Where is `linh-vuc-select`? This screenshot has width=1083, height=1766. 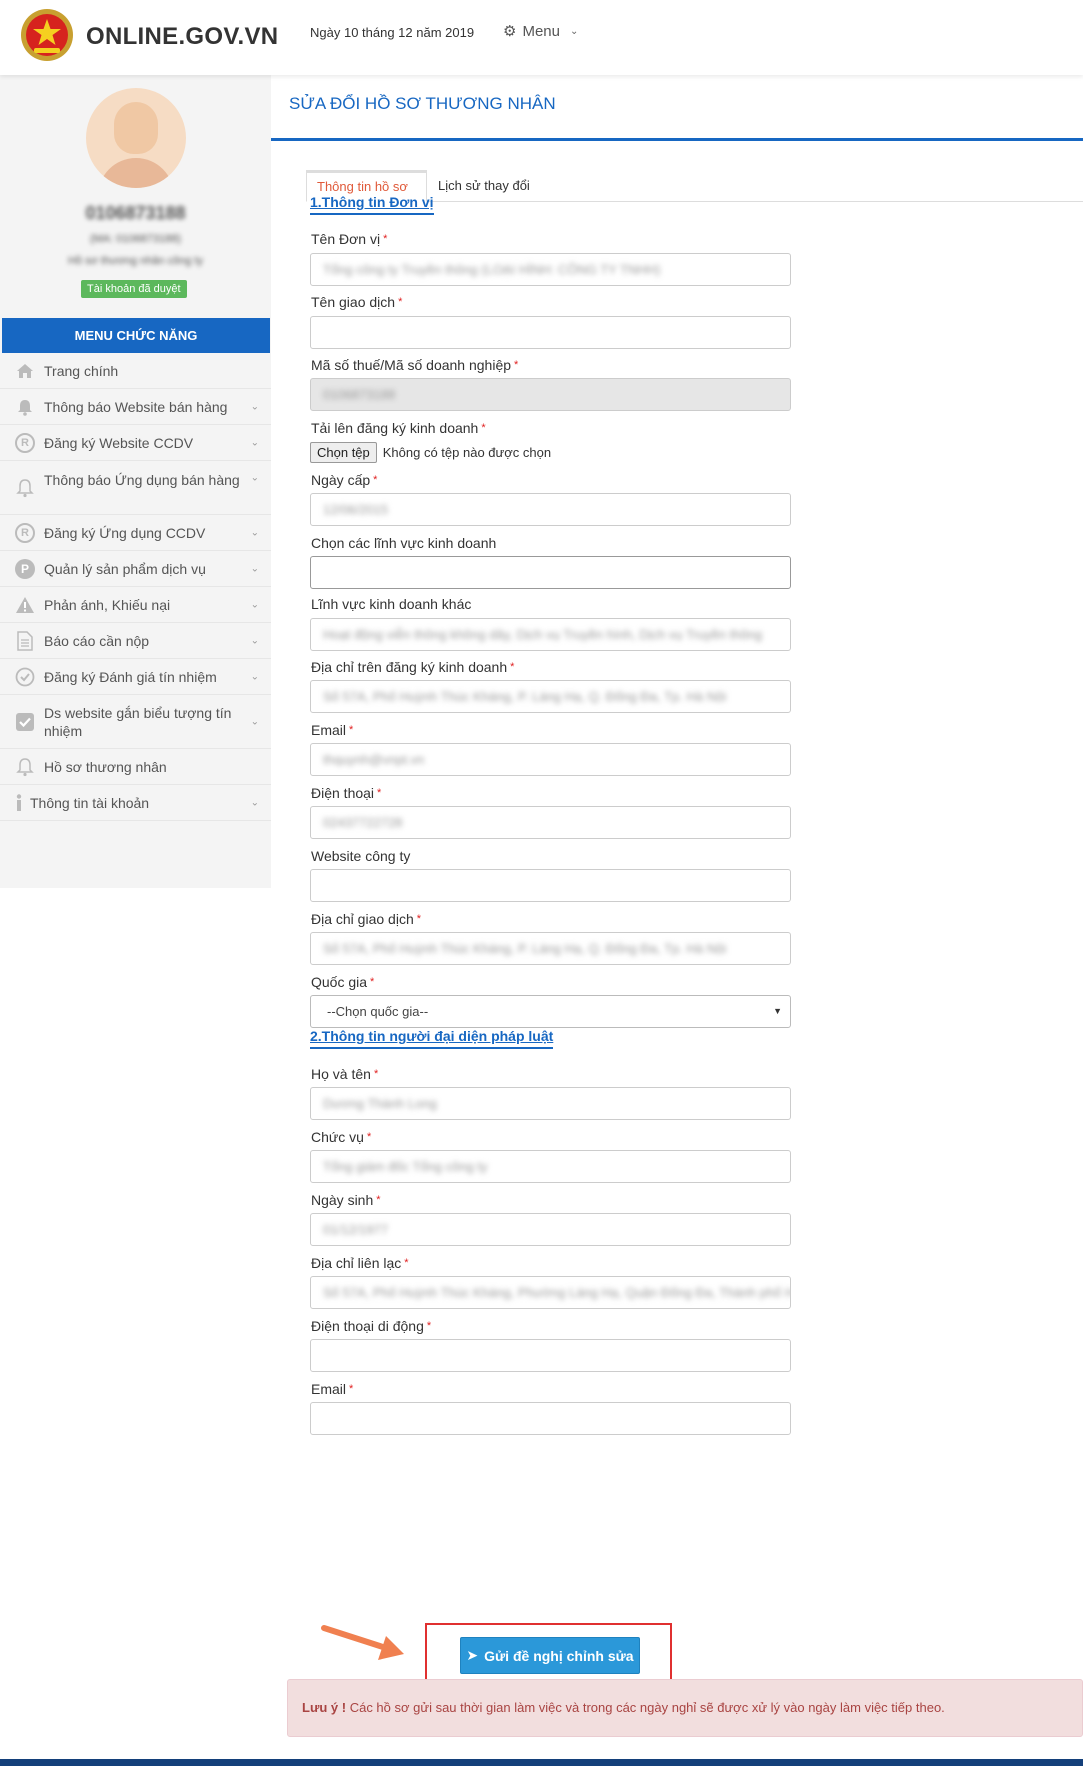 linh-vuc-select is located at coordinates (550, 572).